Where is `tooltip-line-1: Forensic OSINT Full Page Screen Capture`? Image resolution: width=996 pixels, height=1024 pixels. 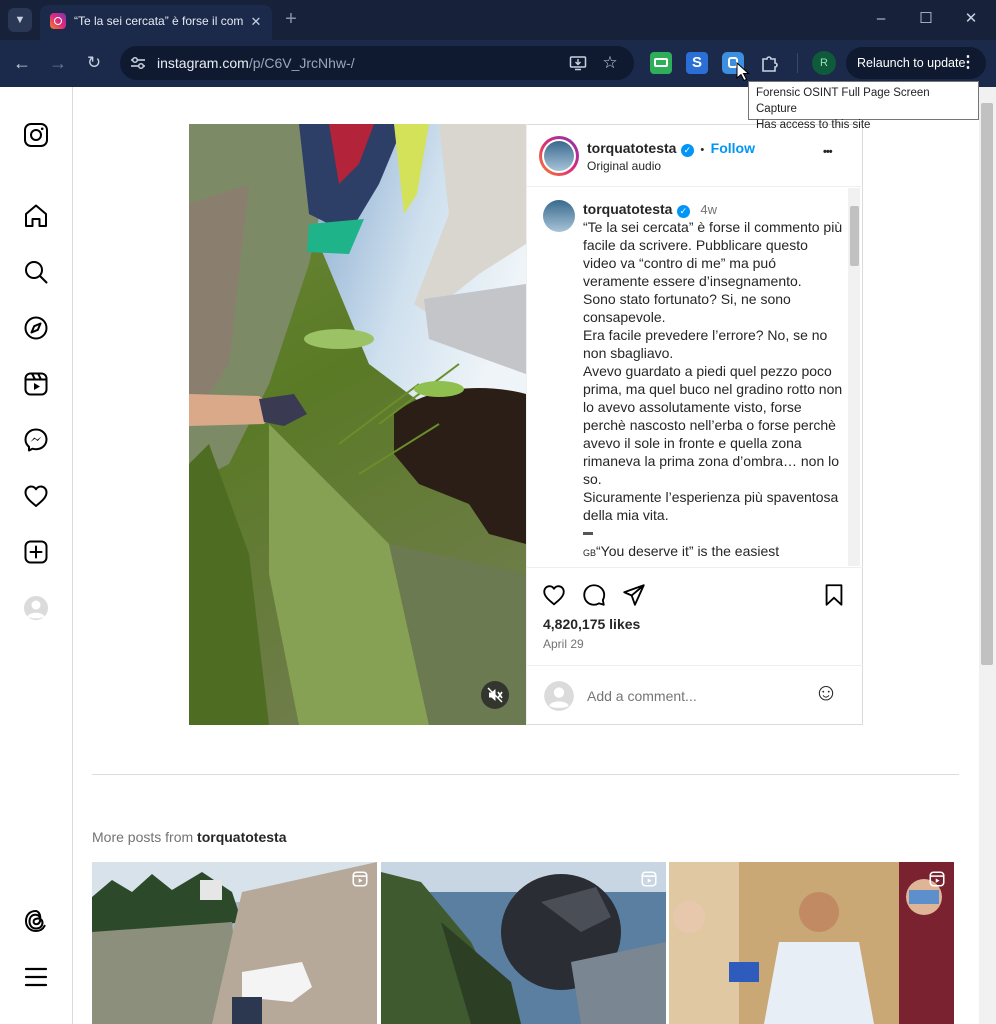 tooltip-line-1: Forensic OSINT Full Page Screen Capture is located at coordinates (843, 101).